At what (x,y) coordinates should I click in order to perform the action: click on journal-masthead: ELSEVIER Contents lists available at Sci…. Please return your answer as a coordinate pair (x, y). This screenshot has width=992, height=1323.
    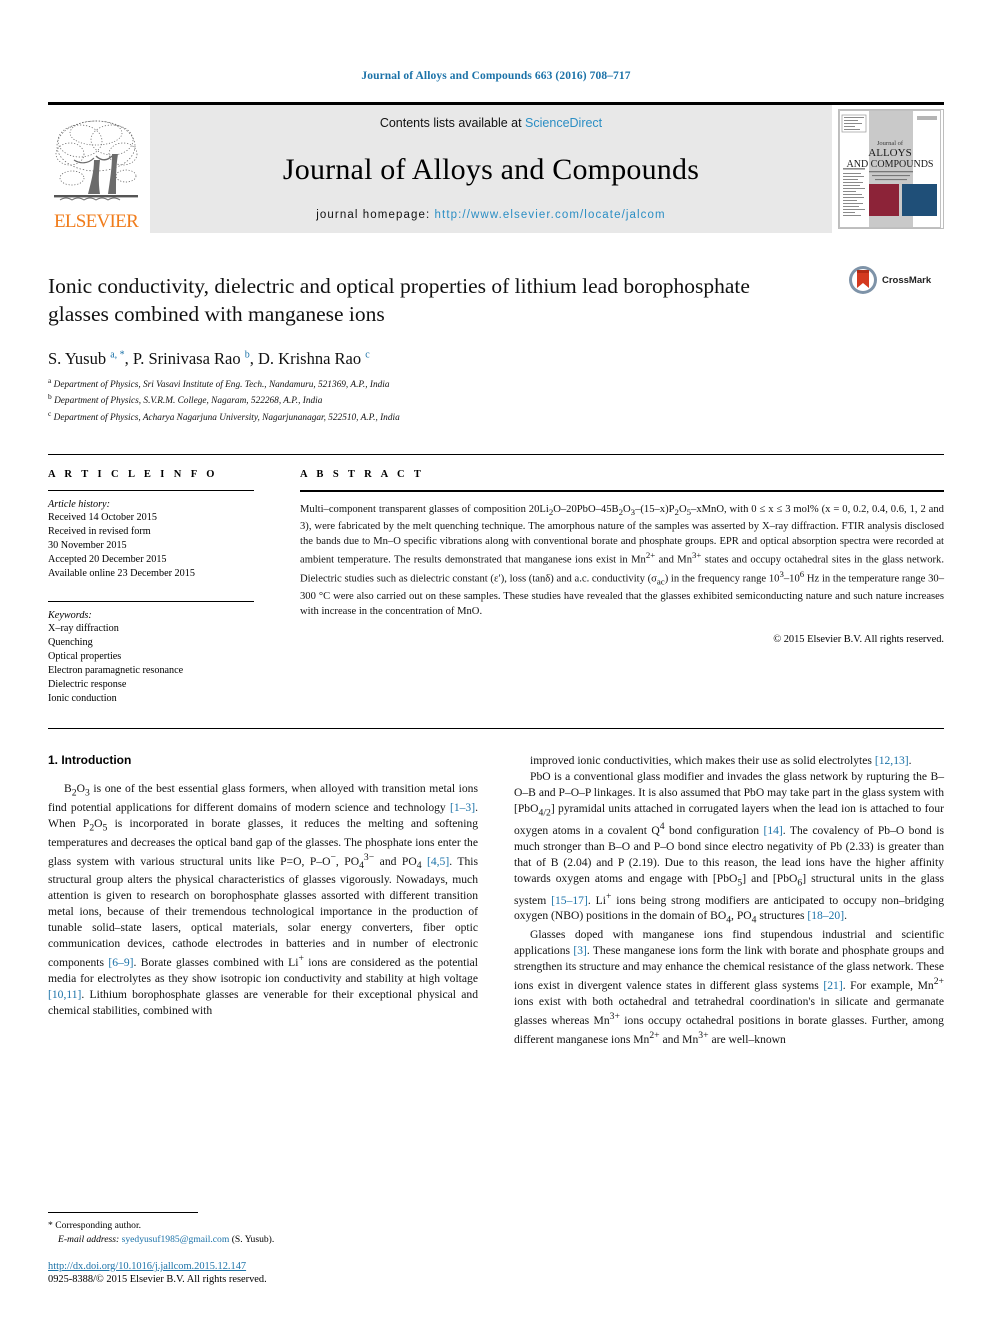
    Looking at the image, I should click on (496, 167).